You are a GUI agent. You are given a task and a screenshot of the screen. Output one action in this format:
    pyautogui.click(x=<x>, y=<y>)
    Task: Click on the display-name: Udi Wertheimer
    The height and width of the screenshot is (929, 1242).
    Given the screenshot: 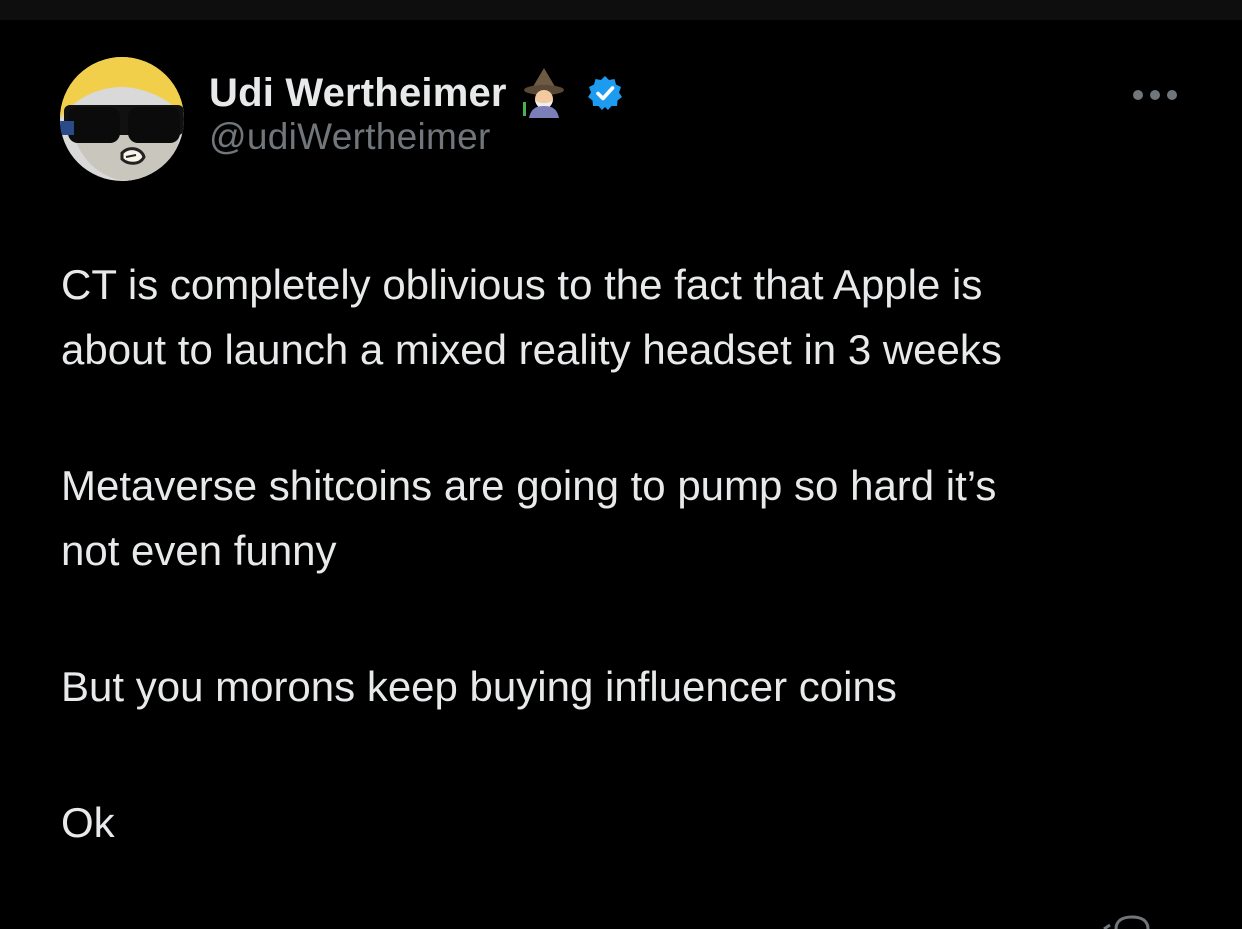 What is the action you would take?
    pyautogui.click(x=358, y=93)
    